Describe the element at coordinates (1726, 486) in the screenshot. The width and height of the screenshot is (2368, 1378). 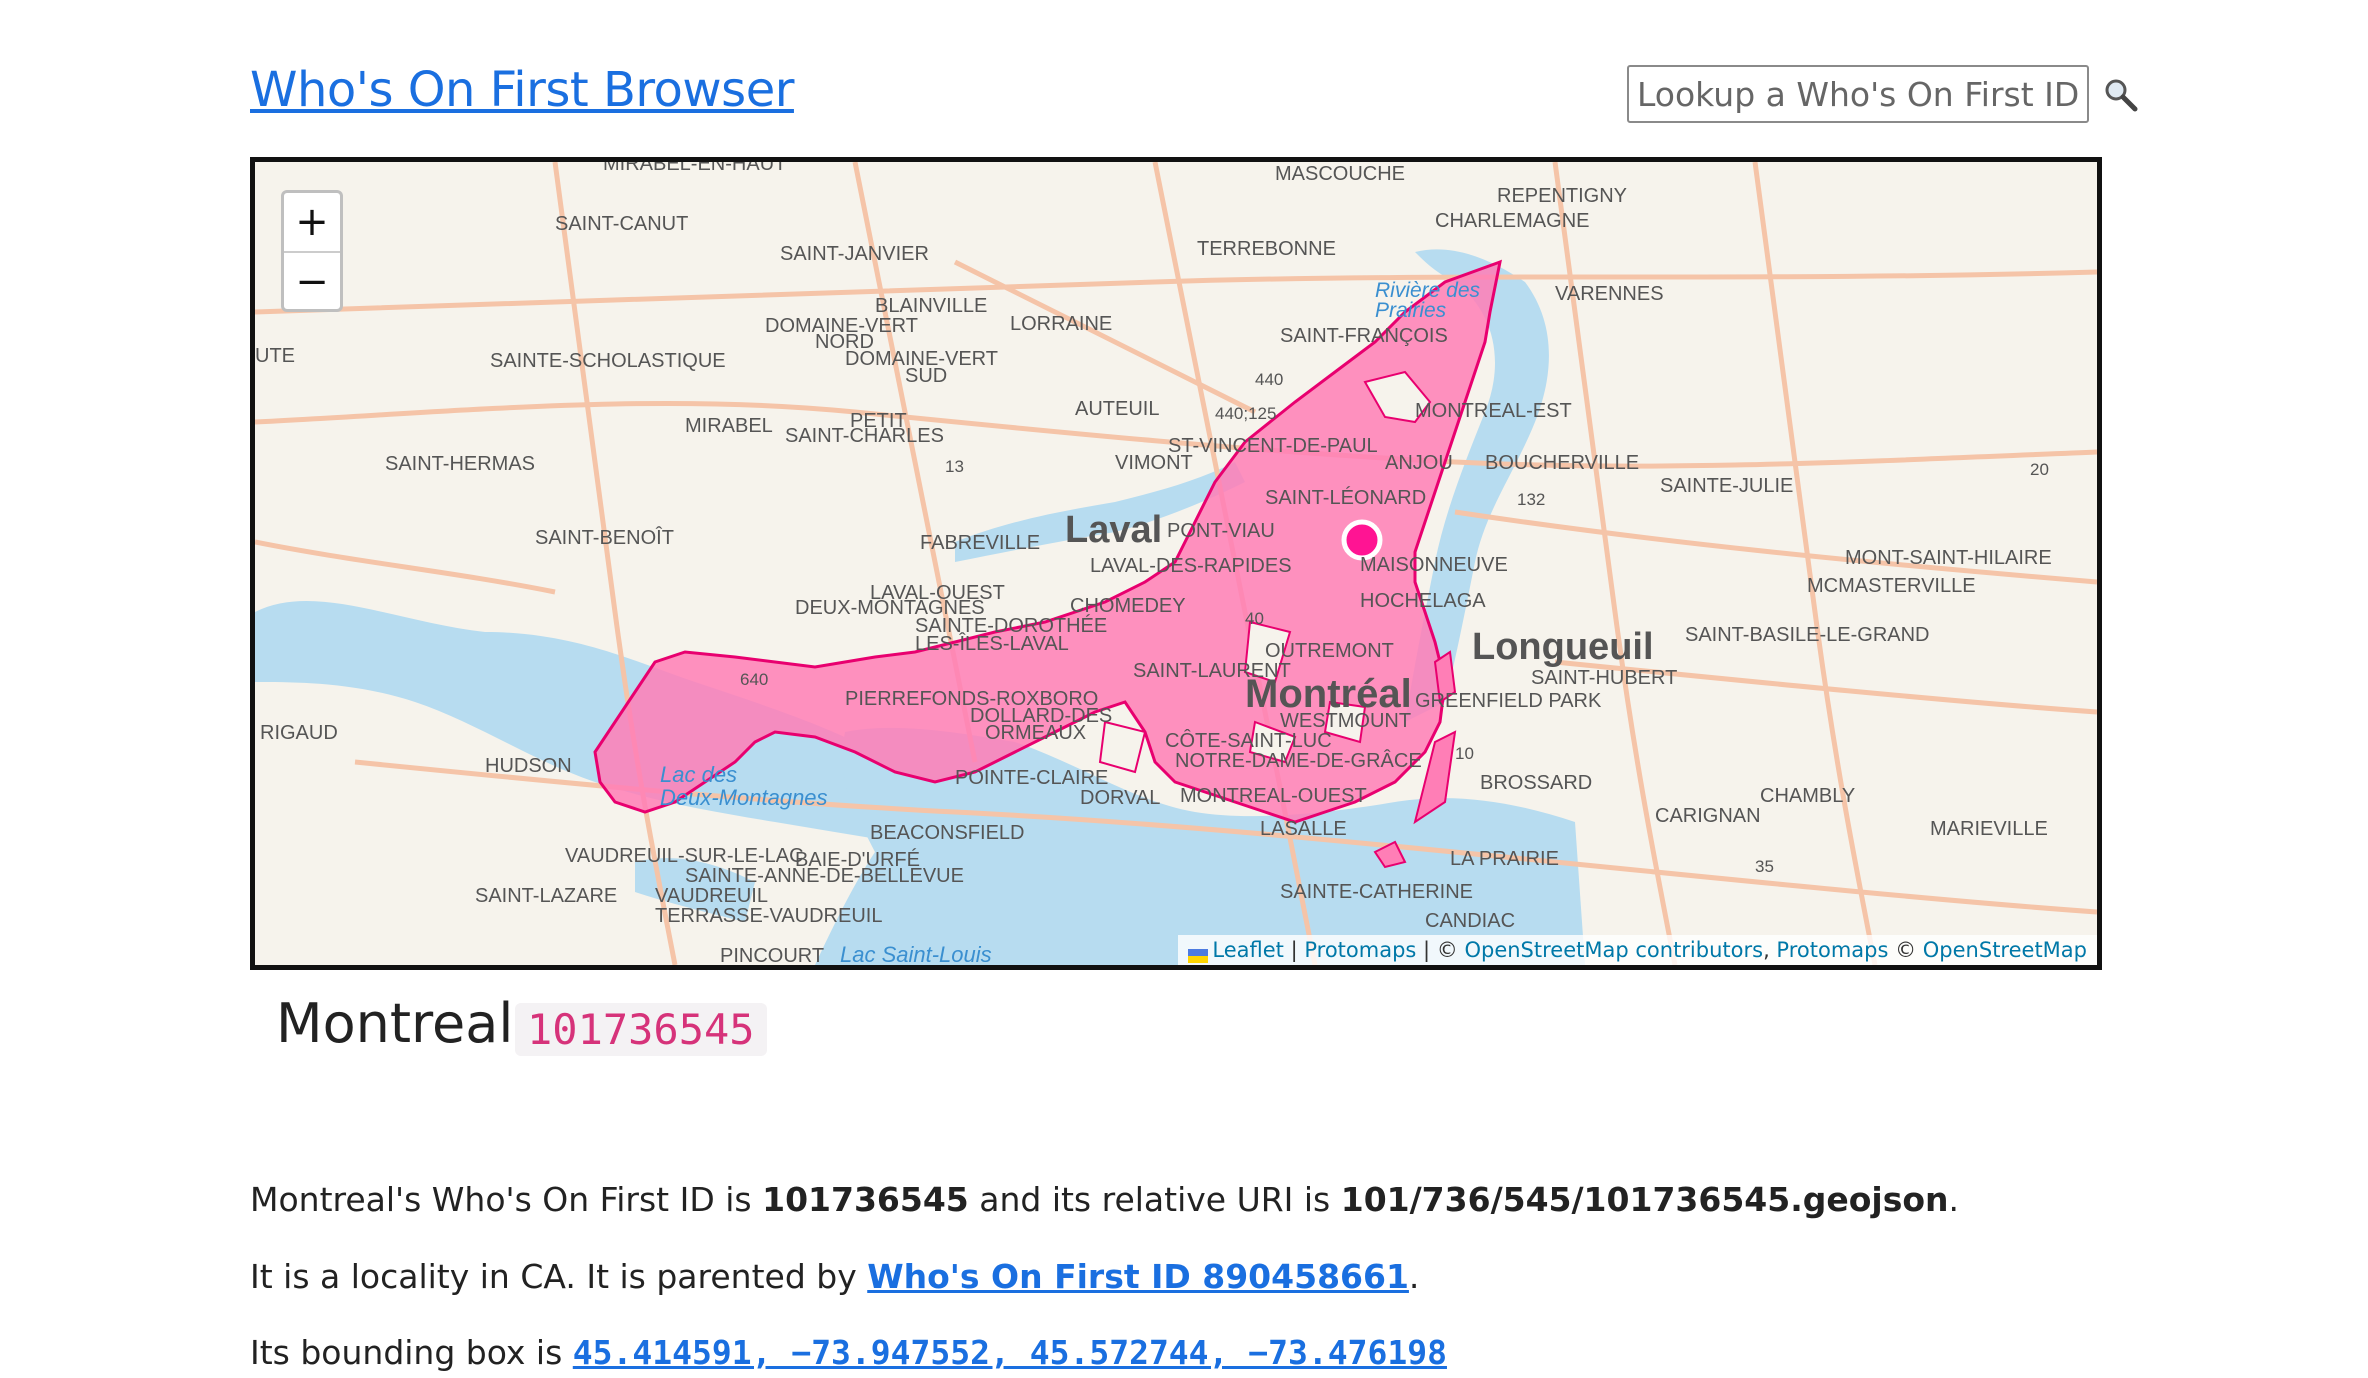
I see `map-label: SAINTE-JULIE` at that location.